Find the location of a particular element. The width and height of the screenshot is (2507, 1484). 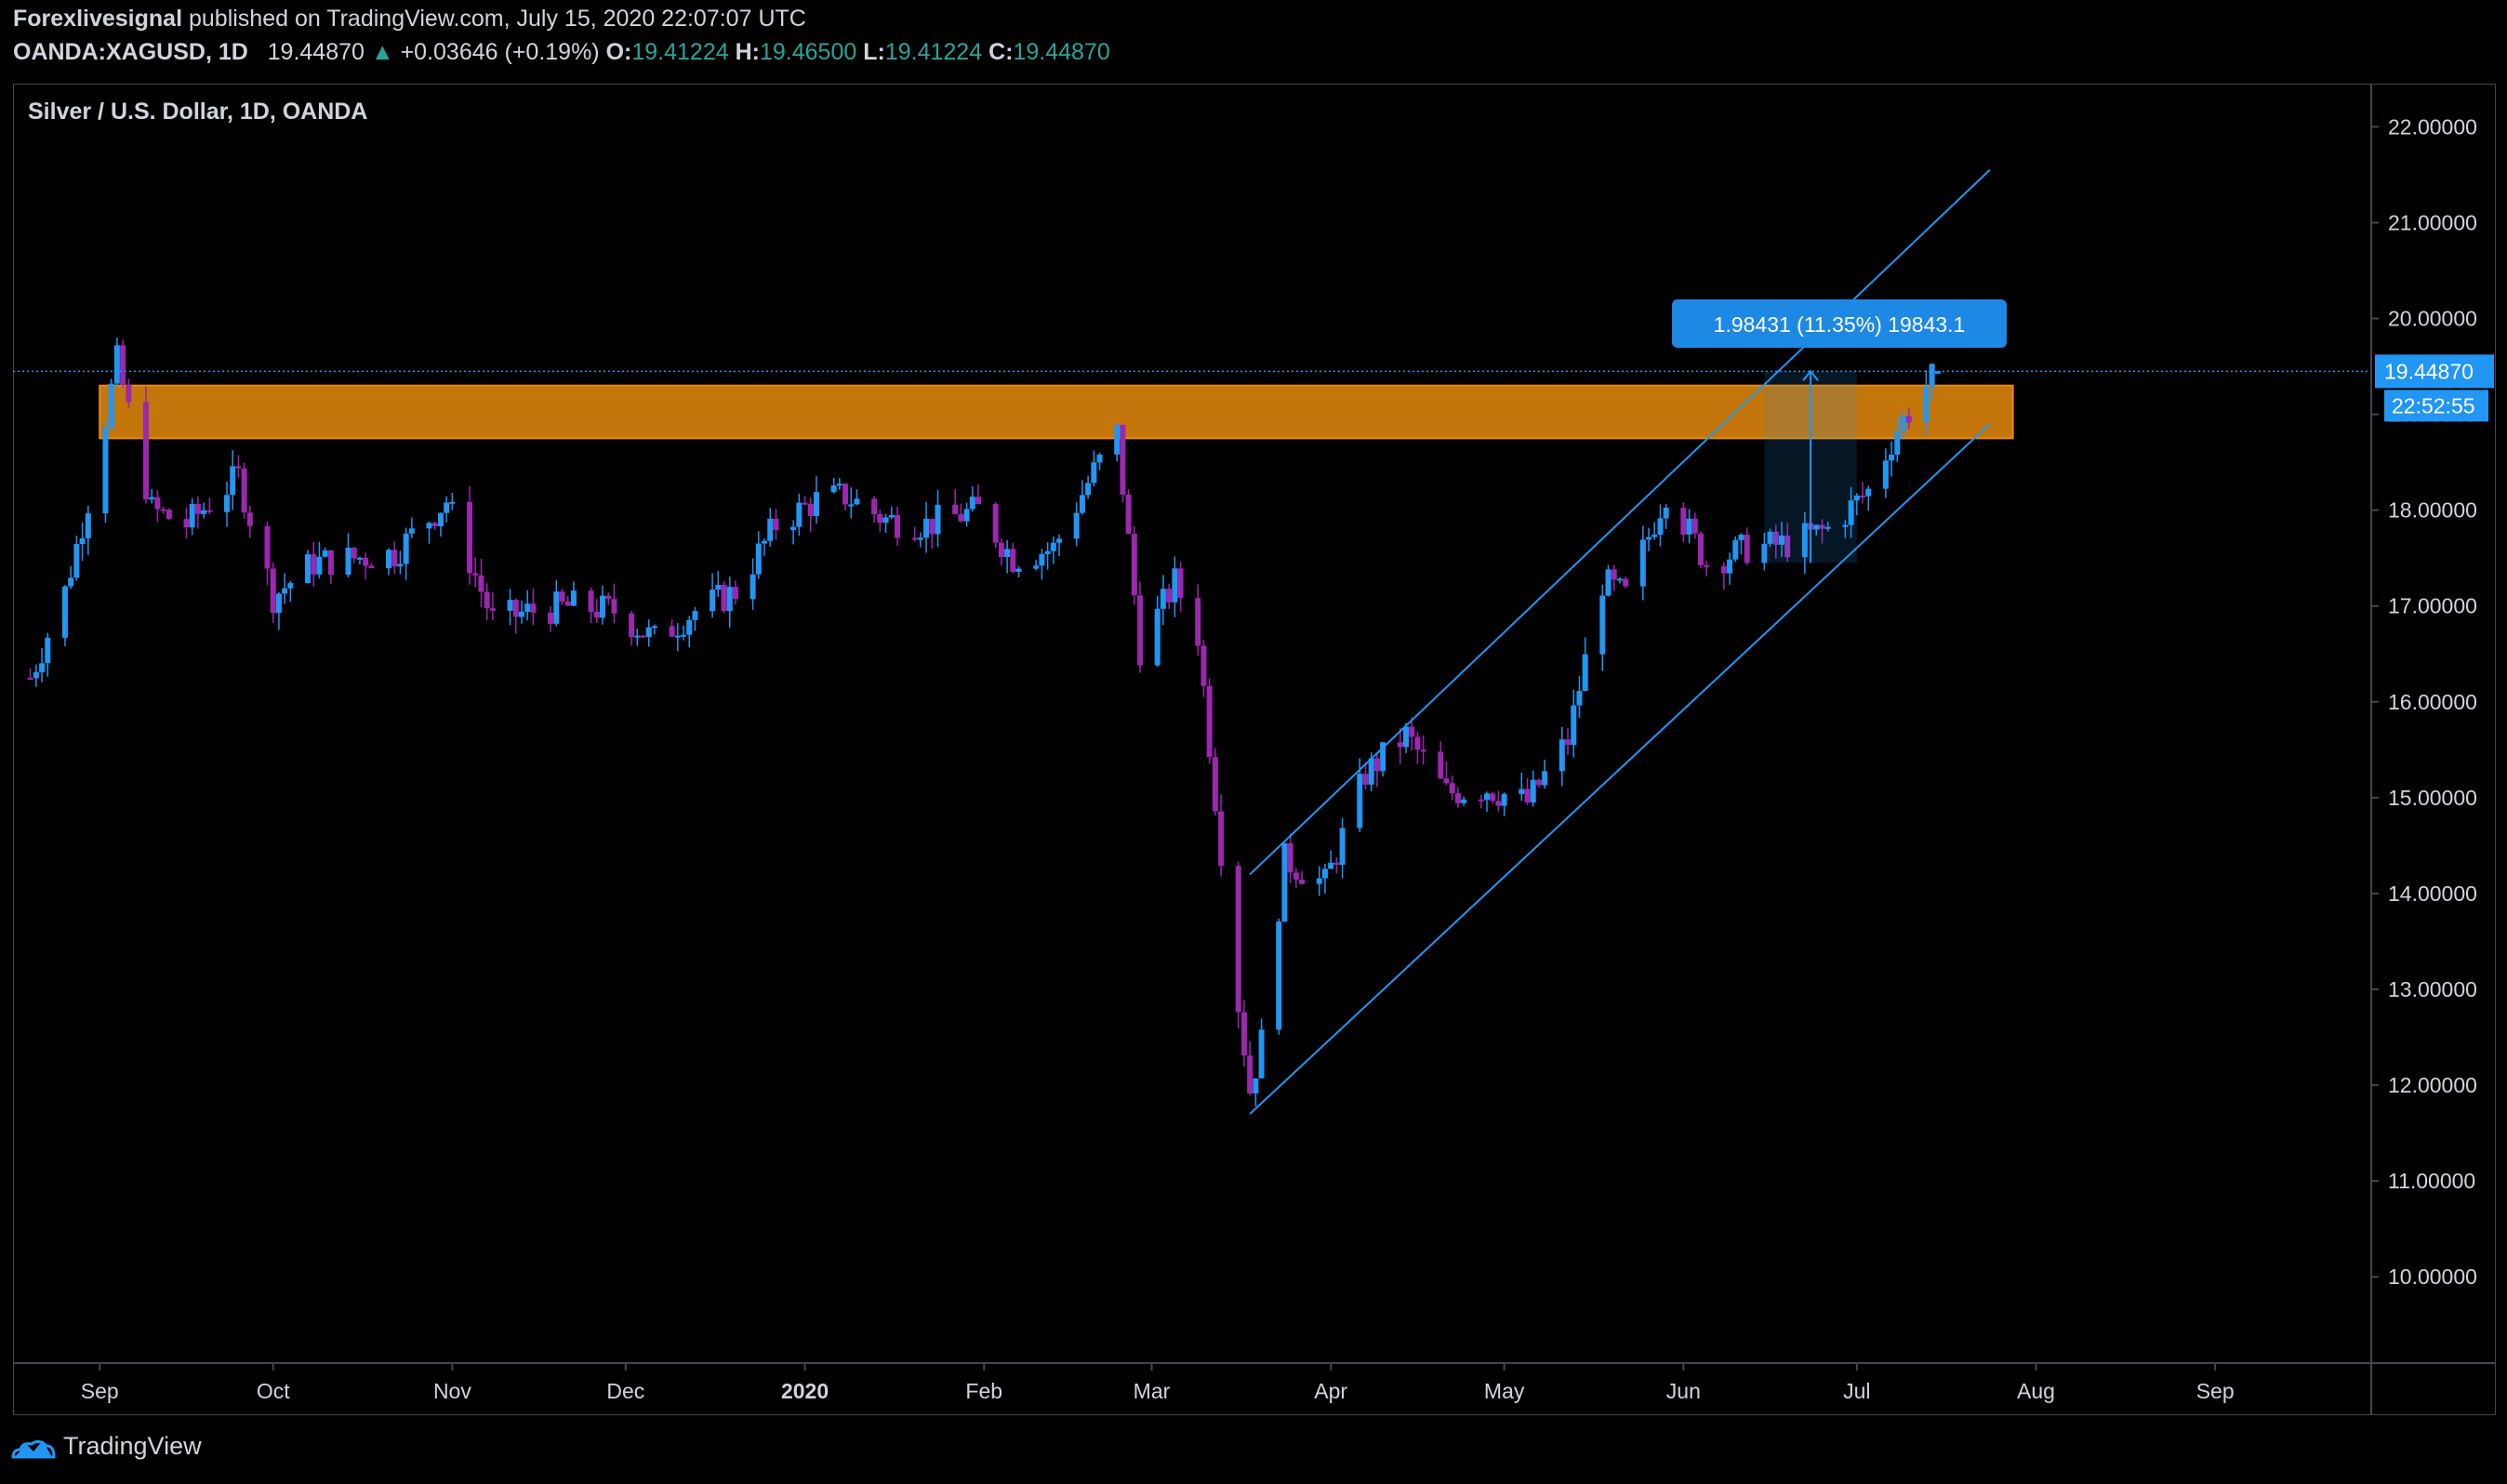

x-tick-label: May is located at coordinates (1504, 1391).